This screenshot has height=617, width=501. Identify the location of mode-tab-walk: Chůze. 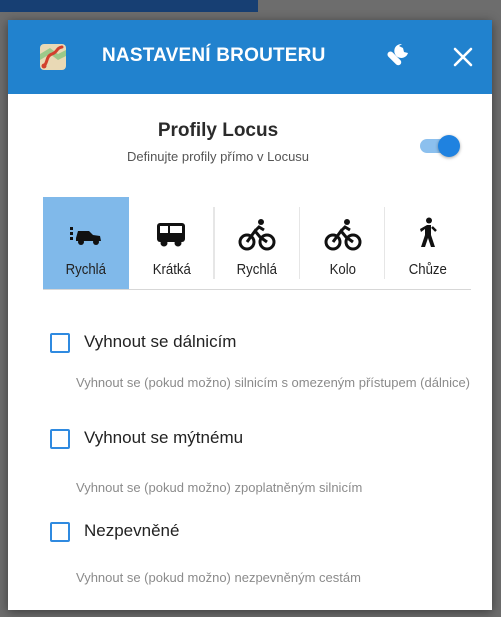
(428, 243).